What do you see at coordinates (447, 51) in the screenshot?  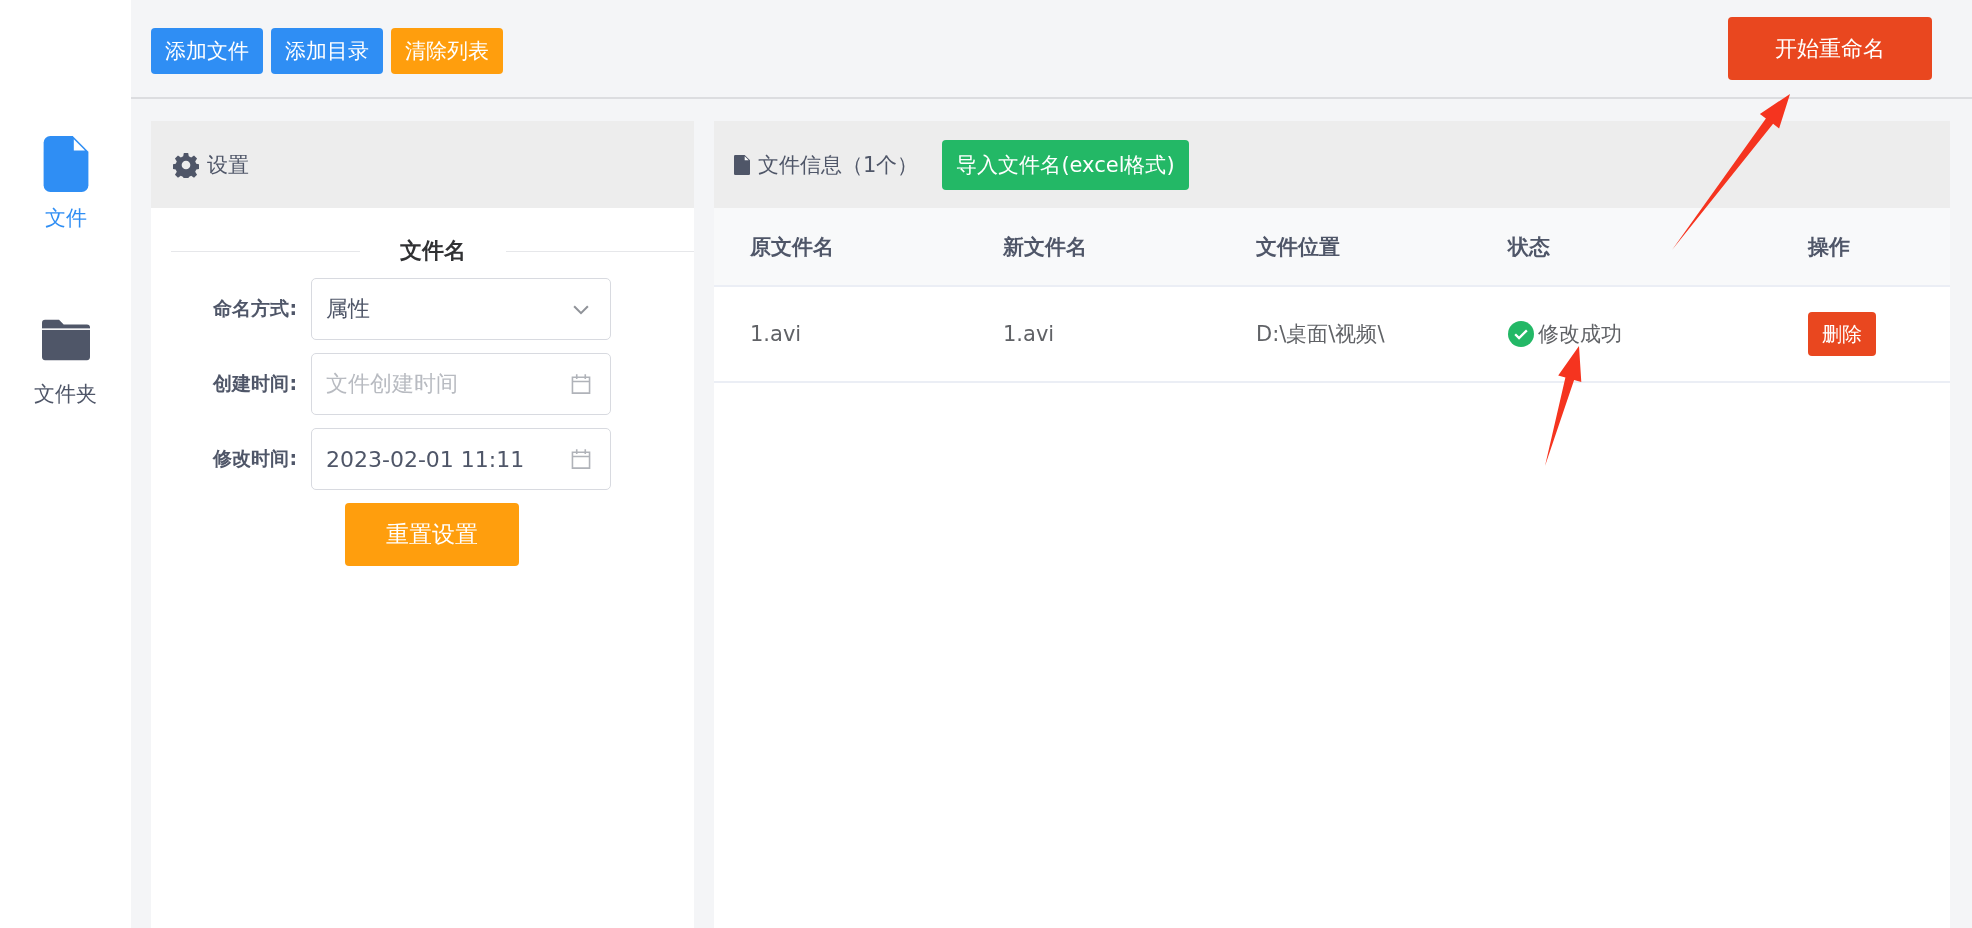 I see `toolbar-button: 清除列表` at bounding box center [447, 51].